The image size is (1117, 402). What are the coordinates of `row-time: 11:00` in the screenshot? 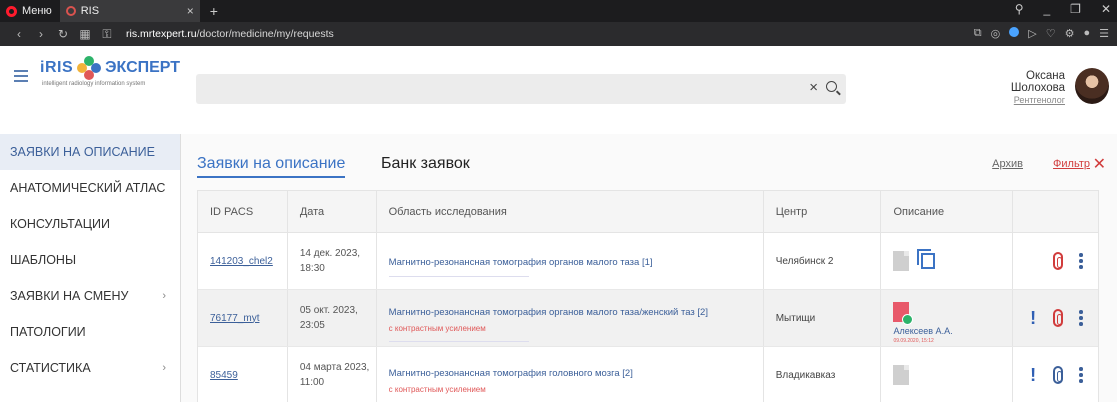 It's located at (312, 382).